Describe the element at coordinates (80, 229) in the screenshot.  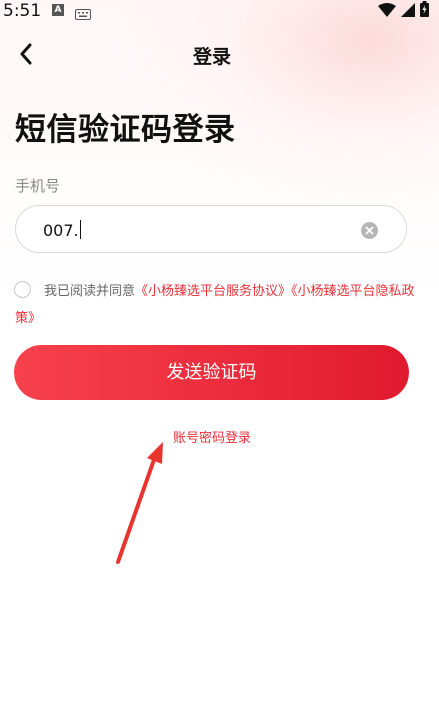
I see `text-caret` at that location.